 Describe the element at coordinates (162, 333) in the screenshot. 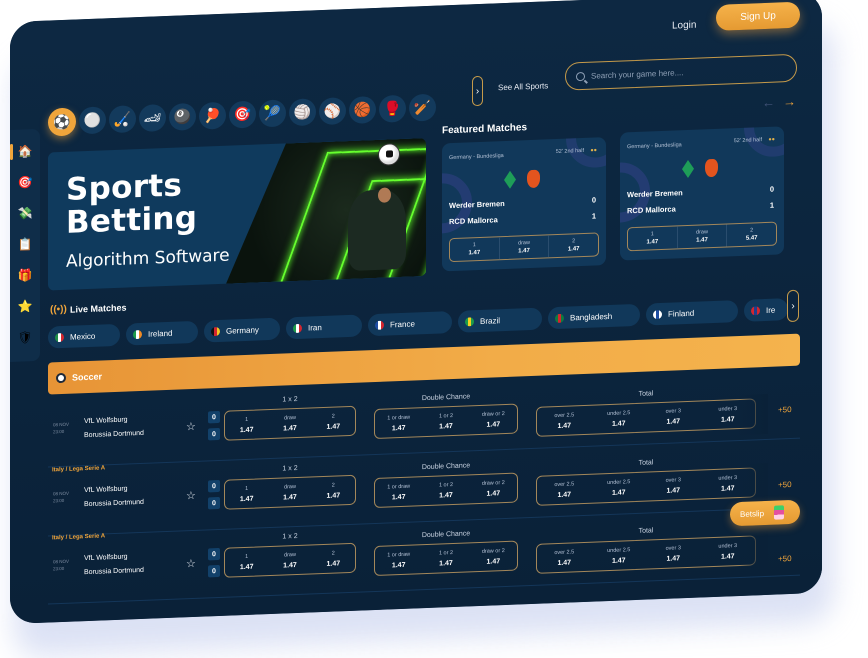

I see `country-tab: Ireland` at that location.